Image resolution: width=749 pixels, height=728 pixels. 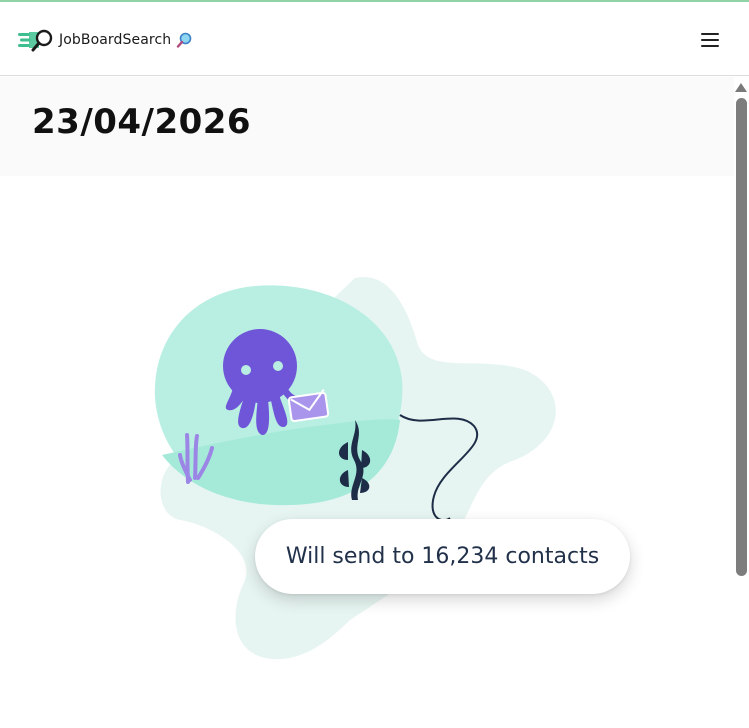 I want to click on speed-magnifier-logo-icon, so click(x=35, y=40).